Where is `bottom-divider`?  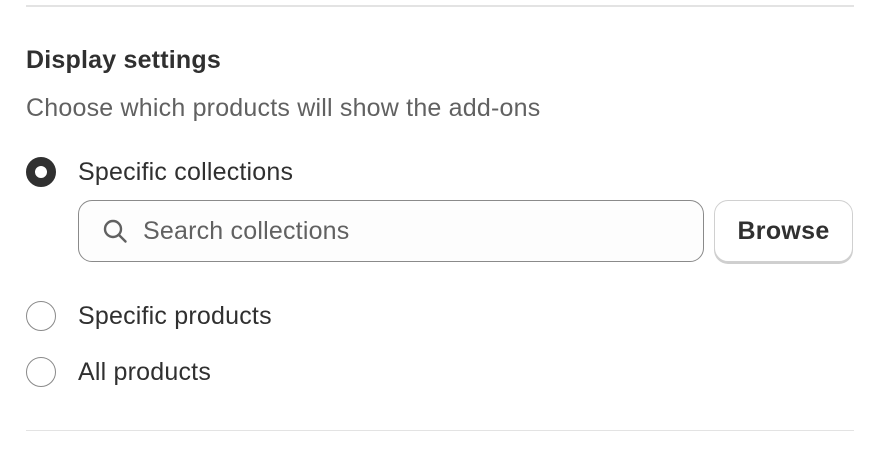
bottom-divider is located at coordinates (440, 430).